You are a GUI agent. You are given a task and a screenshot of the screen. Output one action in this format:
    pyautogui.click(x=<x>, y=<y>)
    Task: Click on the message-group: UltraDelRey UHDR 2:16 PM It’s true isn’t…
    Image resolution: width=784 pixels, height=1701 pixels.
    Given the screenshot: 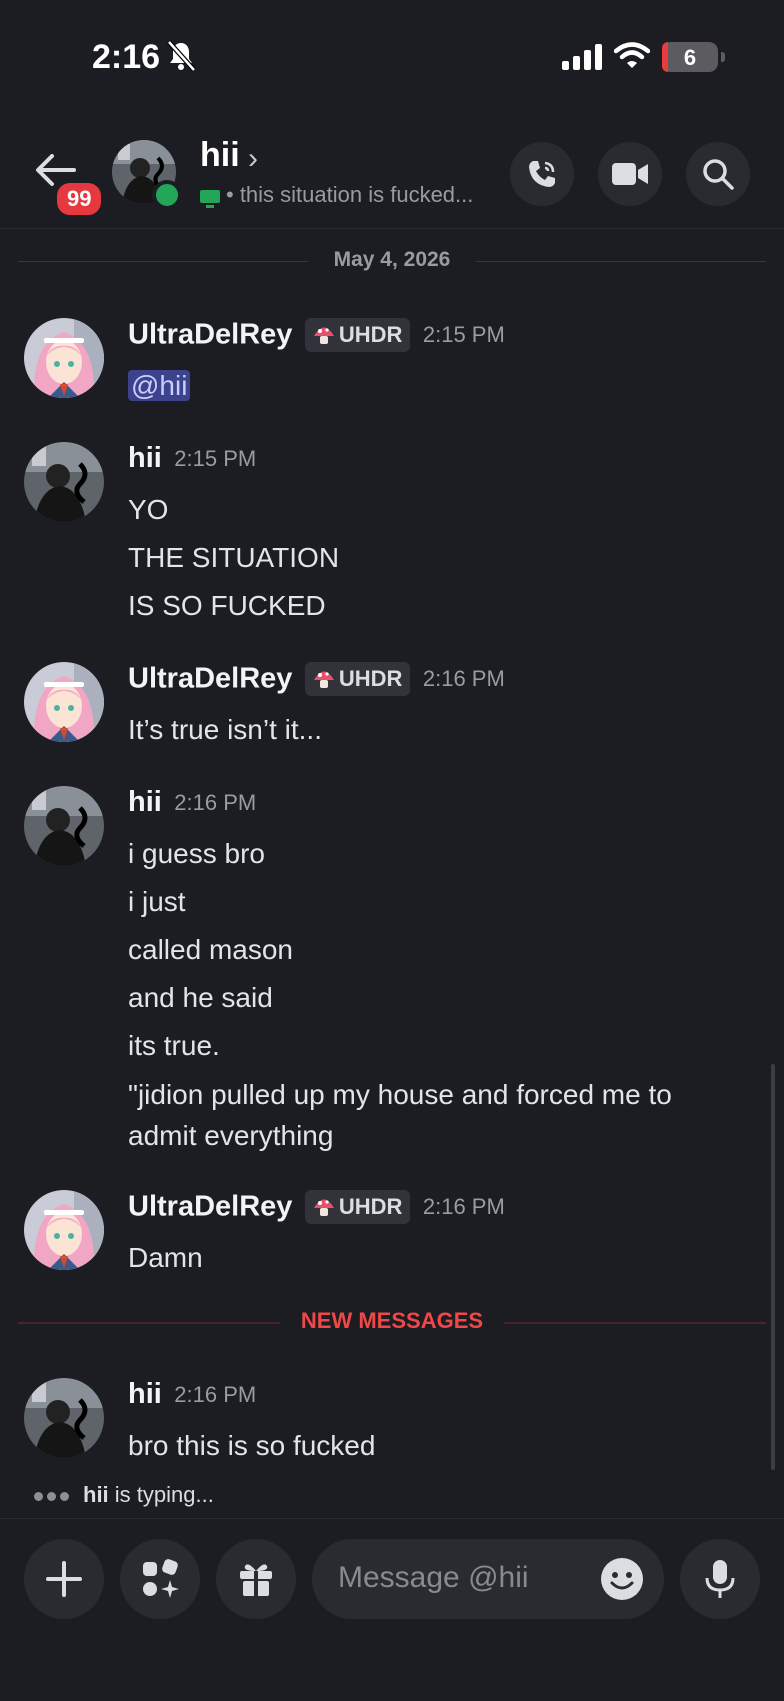 What is the action you would take?
    pyautogui.click(x=392, y=707)
    